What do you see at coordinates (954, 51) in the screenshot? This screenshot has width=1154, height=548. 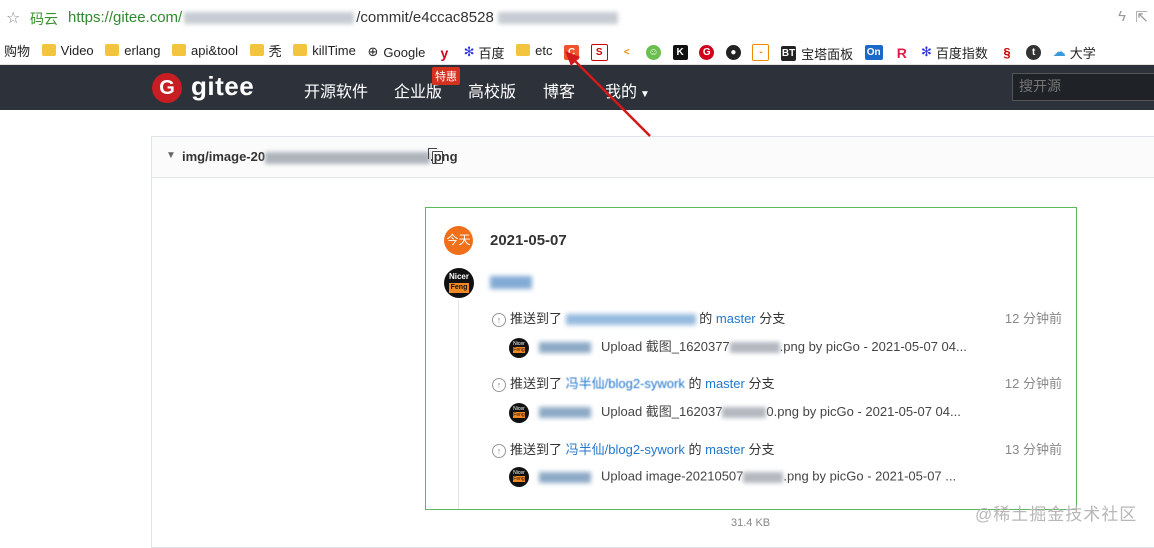 I see `bookmark-item: ✻ 百度指数` at bounding box center [954, 51].